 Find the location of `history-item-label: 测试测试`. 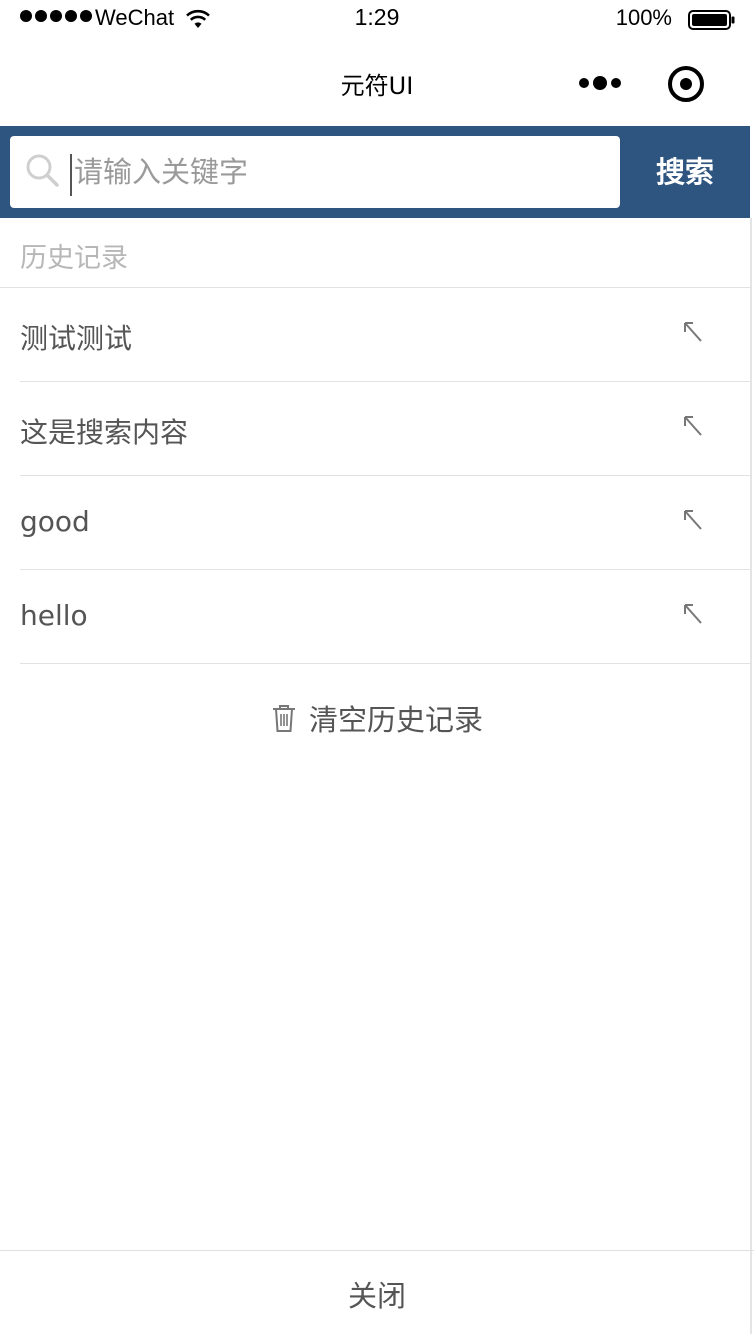

history-item-label: 测试测试 is located at coordinates (76, 338).